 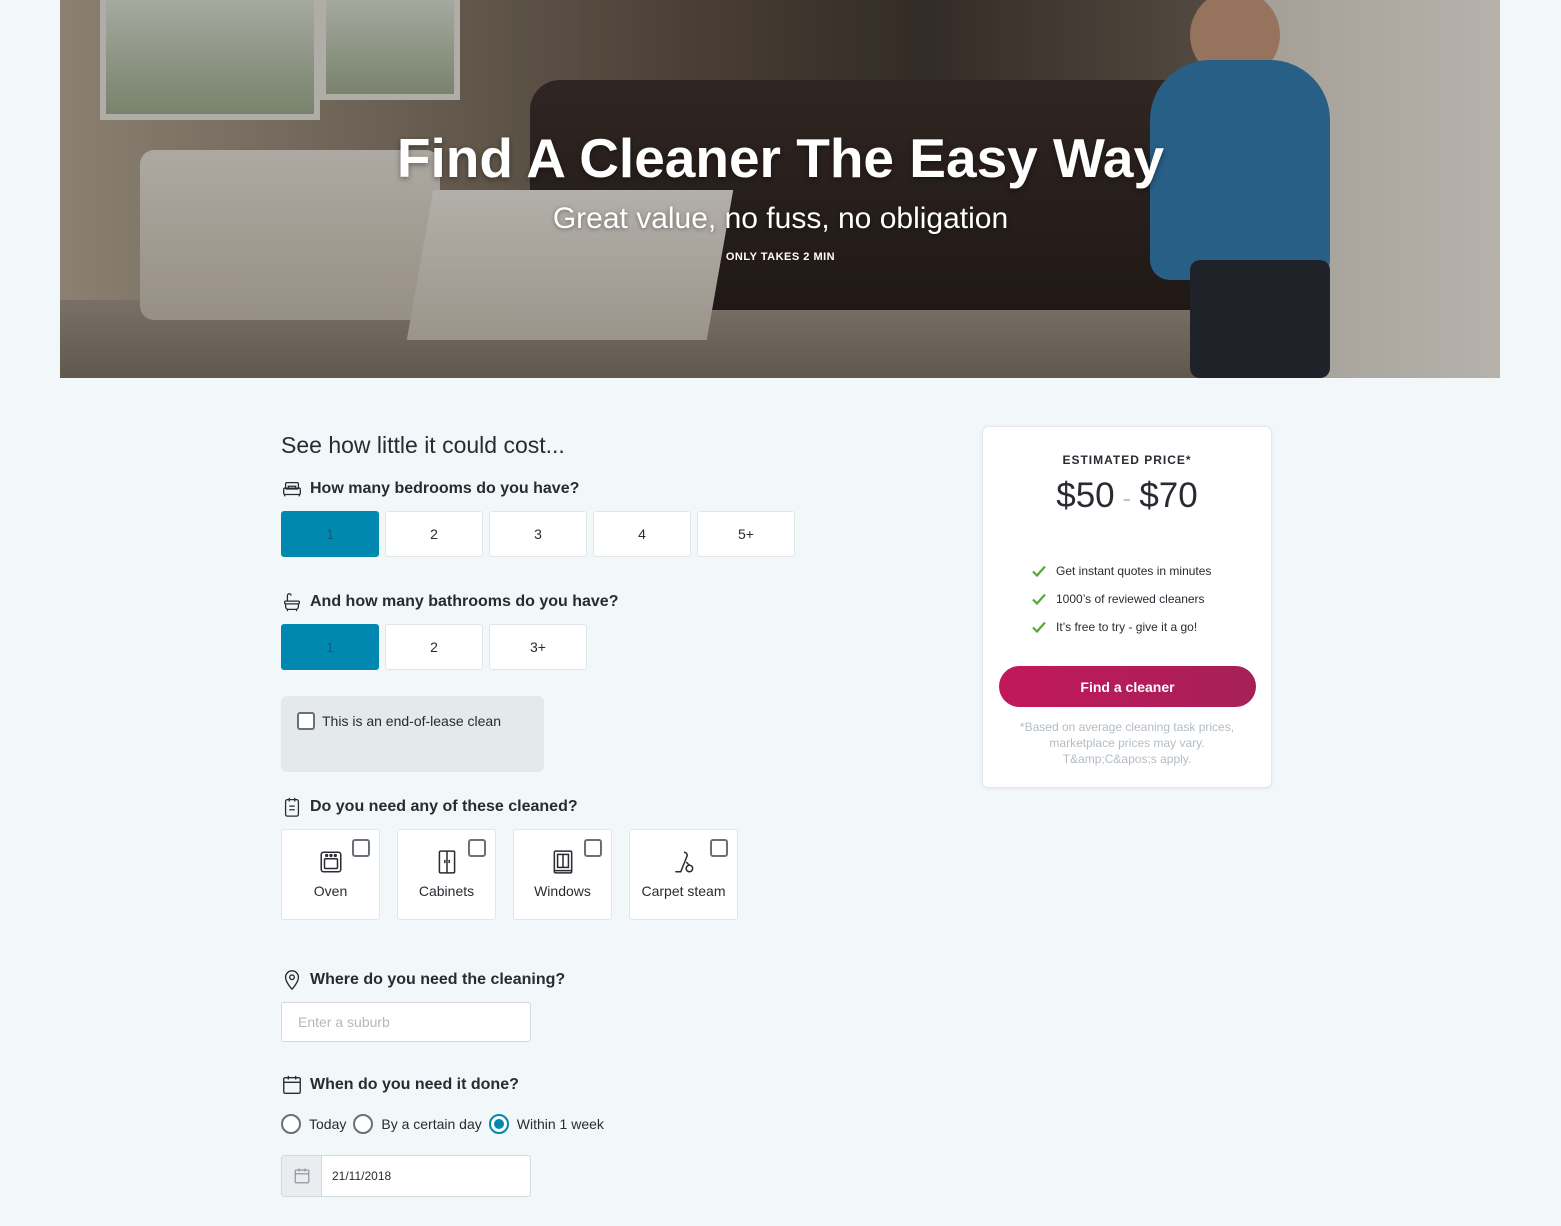 I want to click on date-picker-button, so click(x=302, y=1176).